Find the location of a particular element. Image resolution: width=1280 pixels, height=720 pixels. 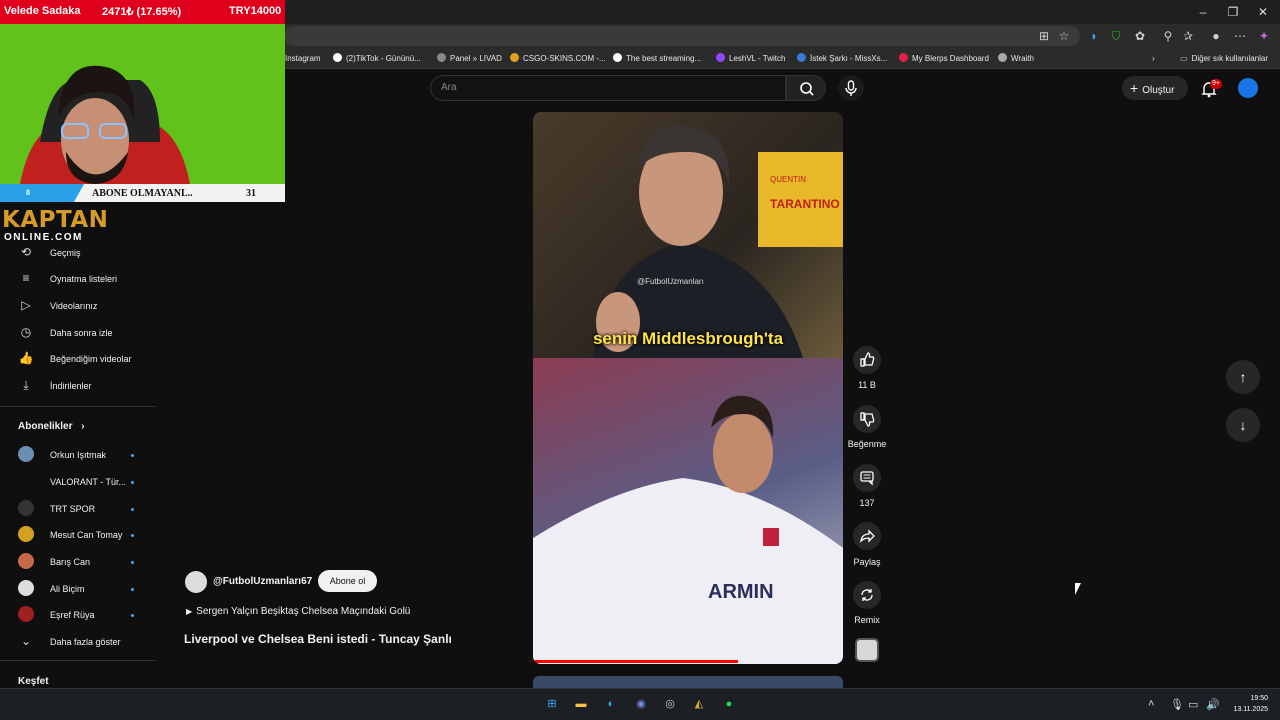

start-icon: ⊞ is located at coordinates (552, 704).